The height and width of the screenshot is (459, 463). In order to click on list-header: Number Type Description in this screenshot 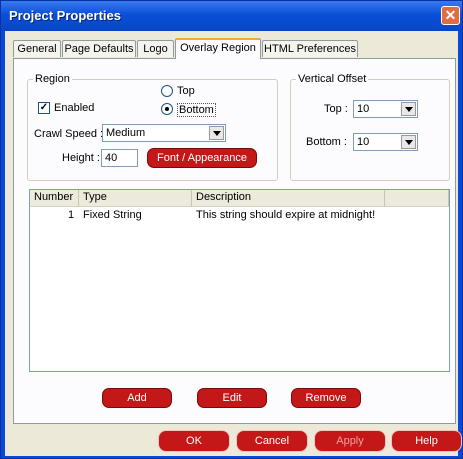, I will do `click(239, 198)`.